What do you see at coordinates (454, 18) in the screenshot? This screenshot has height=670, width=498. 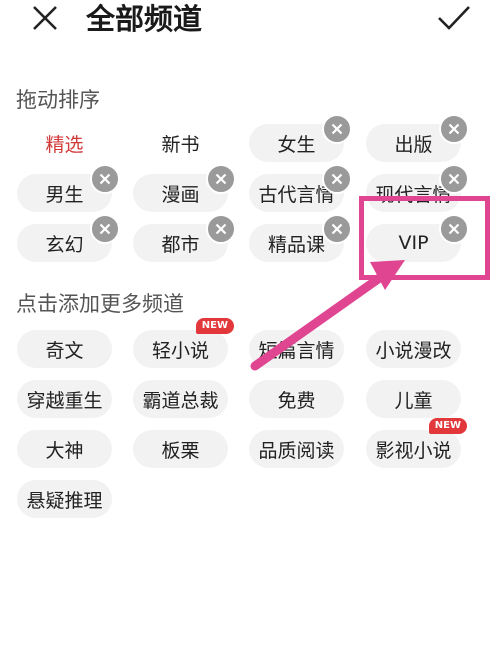 I see `check-icon` at bounding box center [454, 18].